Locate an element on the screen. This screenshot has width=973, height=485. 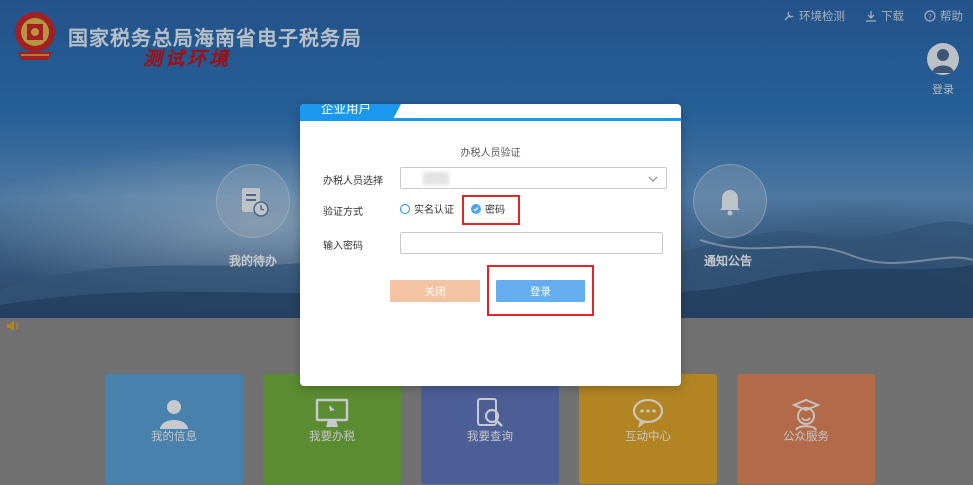
person-select-label: 办税人员选择 is located at coordinates (353, 181).